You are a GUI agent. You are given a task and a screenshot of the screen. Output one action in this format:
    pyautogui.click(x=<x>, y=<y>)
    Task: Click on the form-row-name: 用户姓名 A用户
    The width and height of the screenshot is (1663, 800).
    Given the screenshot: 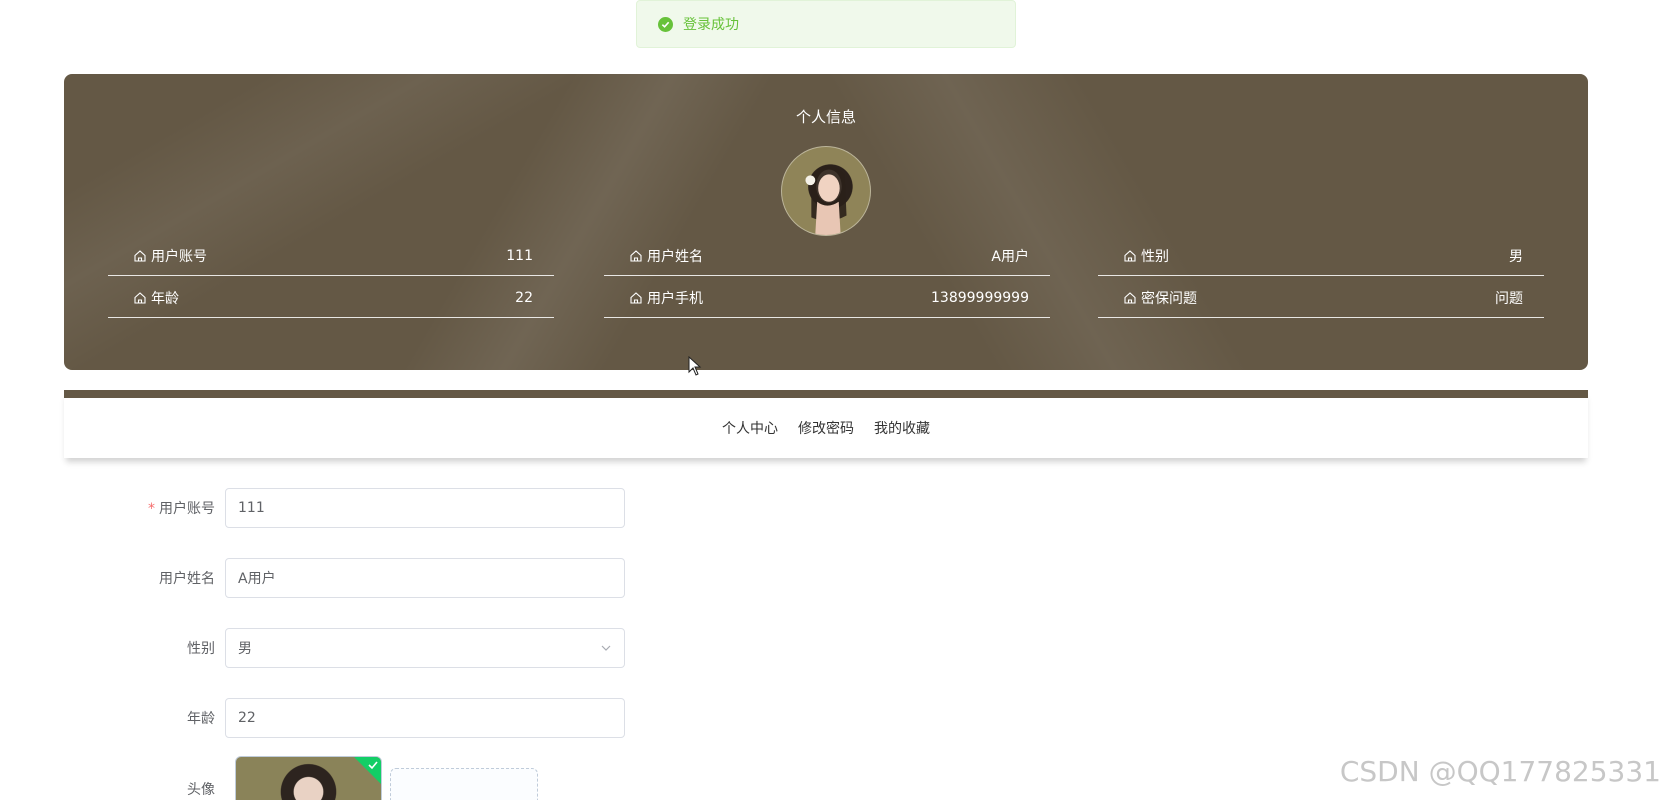 What is the action you would take?
    pyautogui.click(x=312, y=578)
    